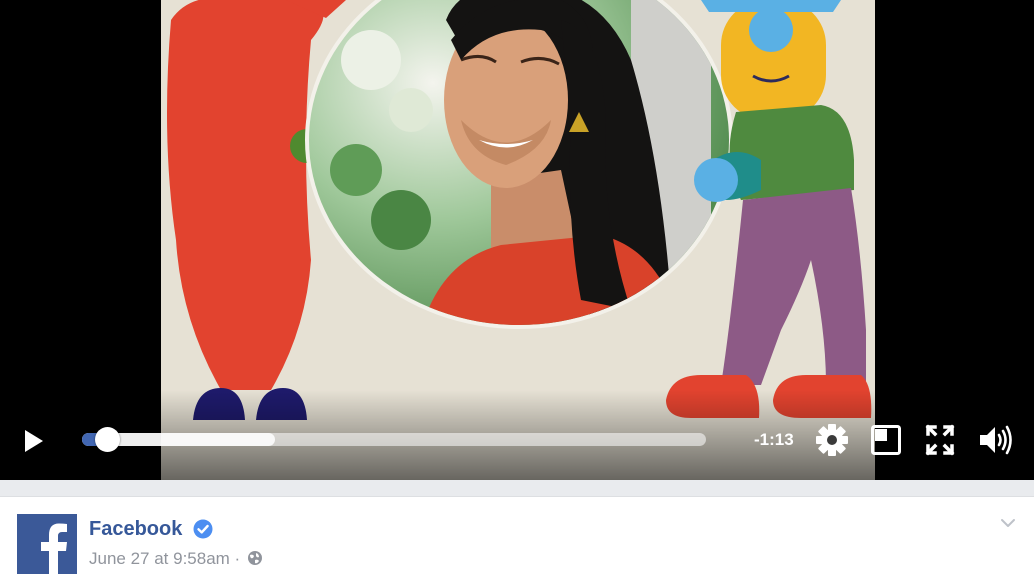 This screenshot has height=582, width=1034. Describe the element at coordinates (135, 529) in the screenshot. I see `page-name-link: Facebook` at that location.